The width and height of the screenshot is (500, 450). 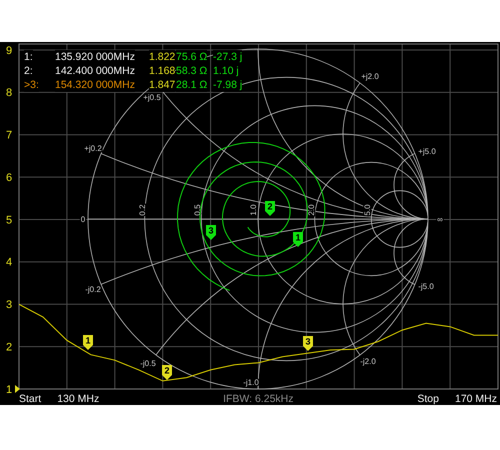 What do you see at coordinates (78, 399) in the screenshot?
I see `start-frequency: 130 MHz` at bounding box center [78, 399].